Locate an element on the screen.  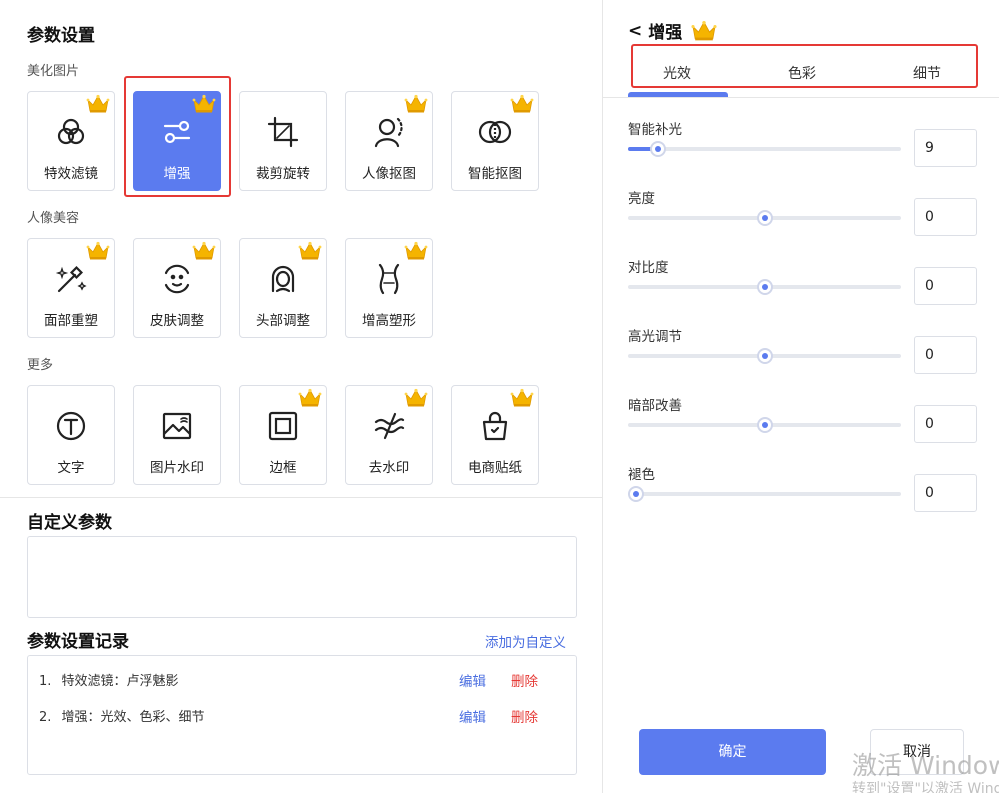
slider-label: 智能补光 is located at coordinates (655, 130).